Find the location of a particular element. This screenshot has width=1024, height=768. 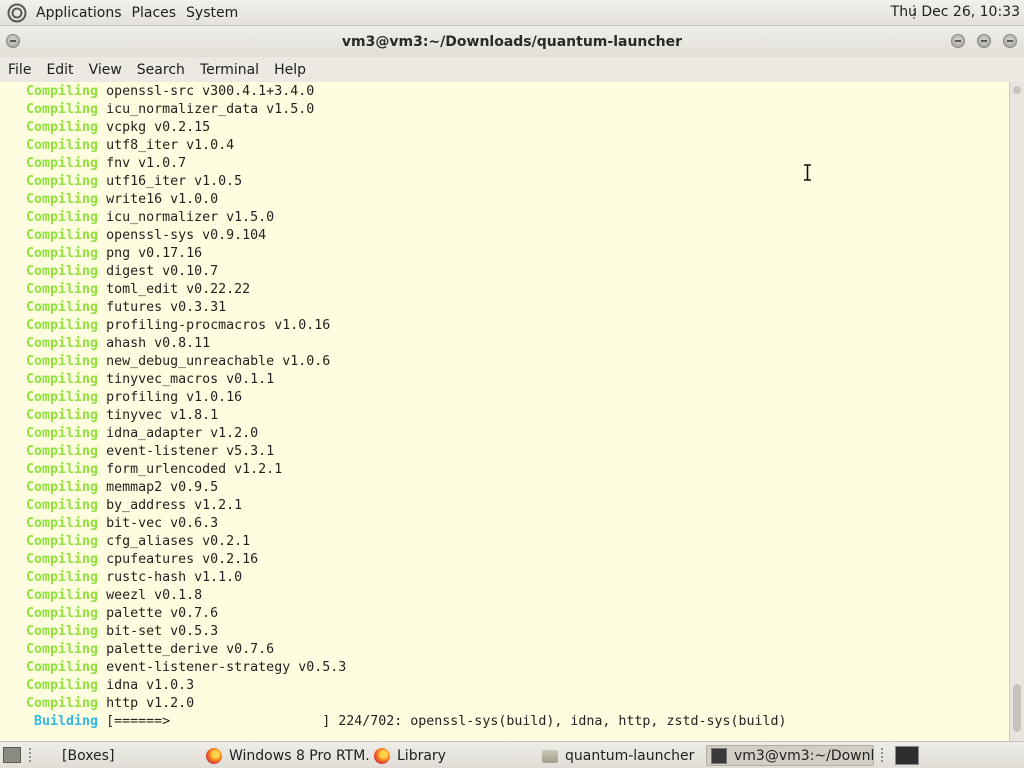

show-desktop-icon is located at coordinates (12, 755).